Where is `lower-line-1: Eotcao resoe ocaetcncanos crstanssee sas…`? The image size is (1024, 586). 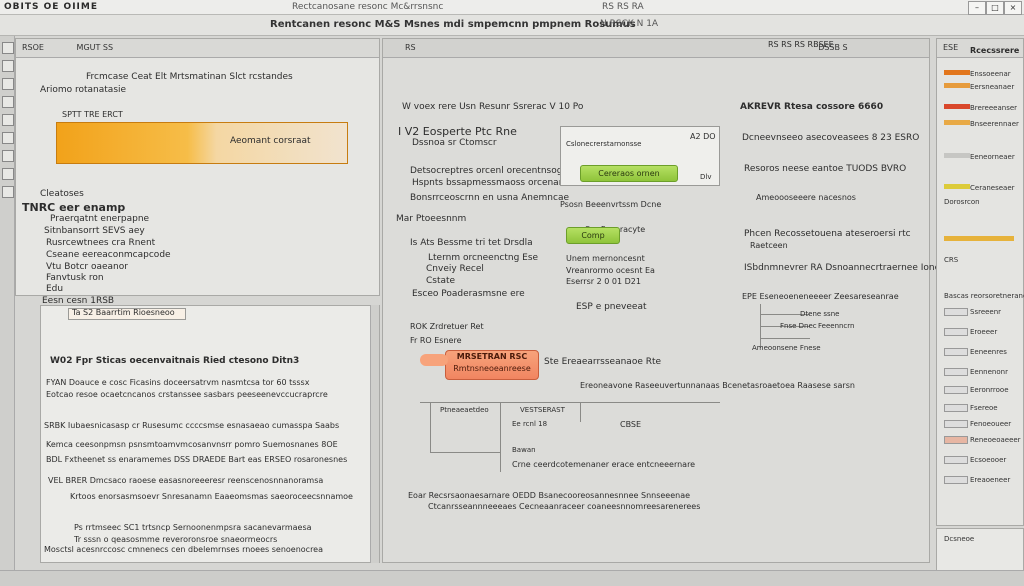
lower-line-1: Eotcao resoe ocaetcncanos crstanssee sas… is located at coordinates (187, 394).